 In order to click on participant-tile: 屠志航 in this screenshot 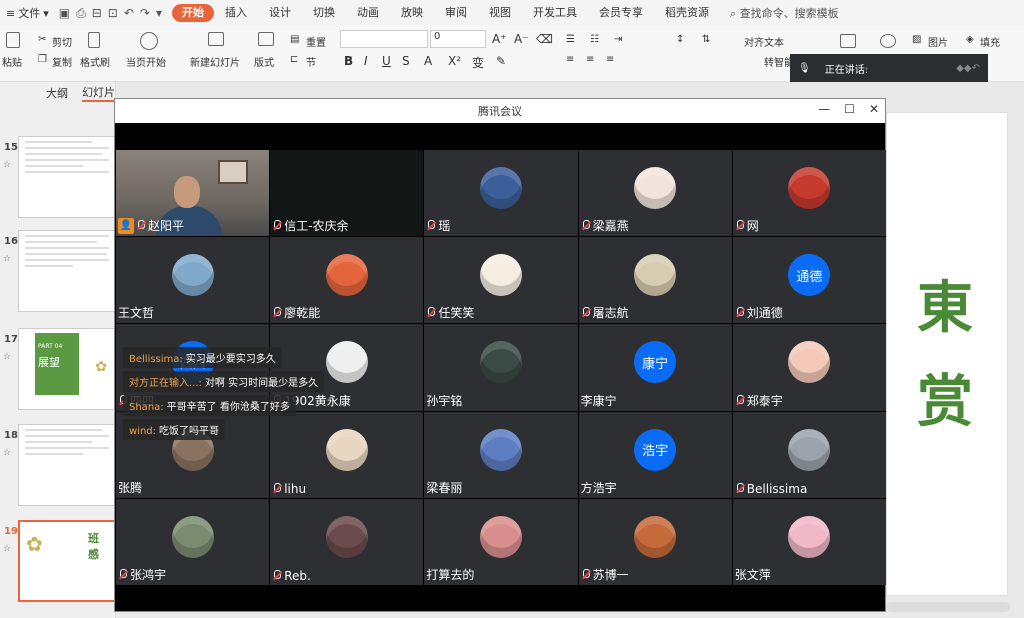, I will do `click(655, 280)`.